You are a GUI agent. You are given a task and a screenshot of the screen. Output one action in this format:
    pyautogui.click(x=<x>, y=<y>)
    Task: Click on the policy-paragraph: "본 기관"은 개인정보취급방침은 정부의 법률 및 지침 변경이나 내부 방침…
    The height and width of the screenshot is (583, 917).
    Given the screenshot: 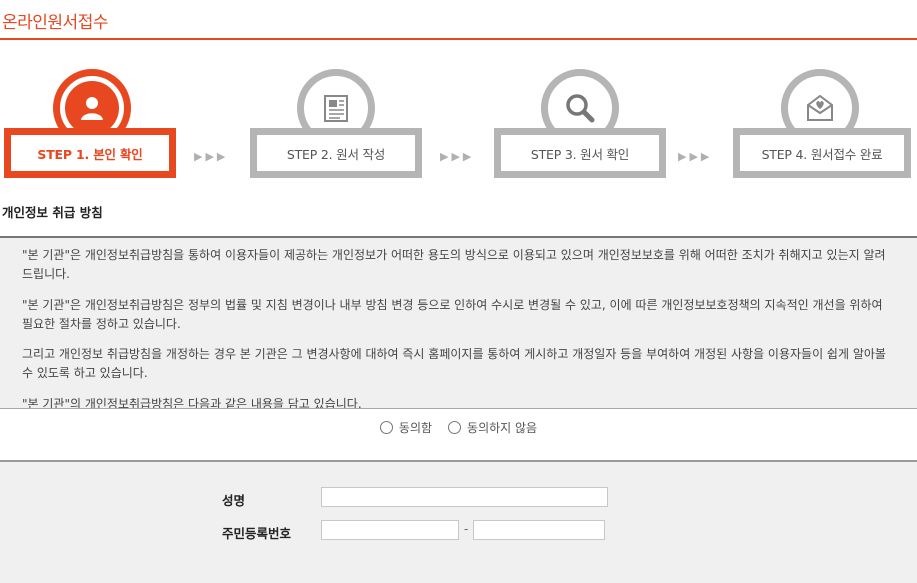 What is the action you would take?
    pyautogui.click(x=452, y=314)
    